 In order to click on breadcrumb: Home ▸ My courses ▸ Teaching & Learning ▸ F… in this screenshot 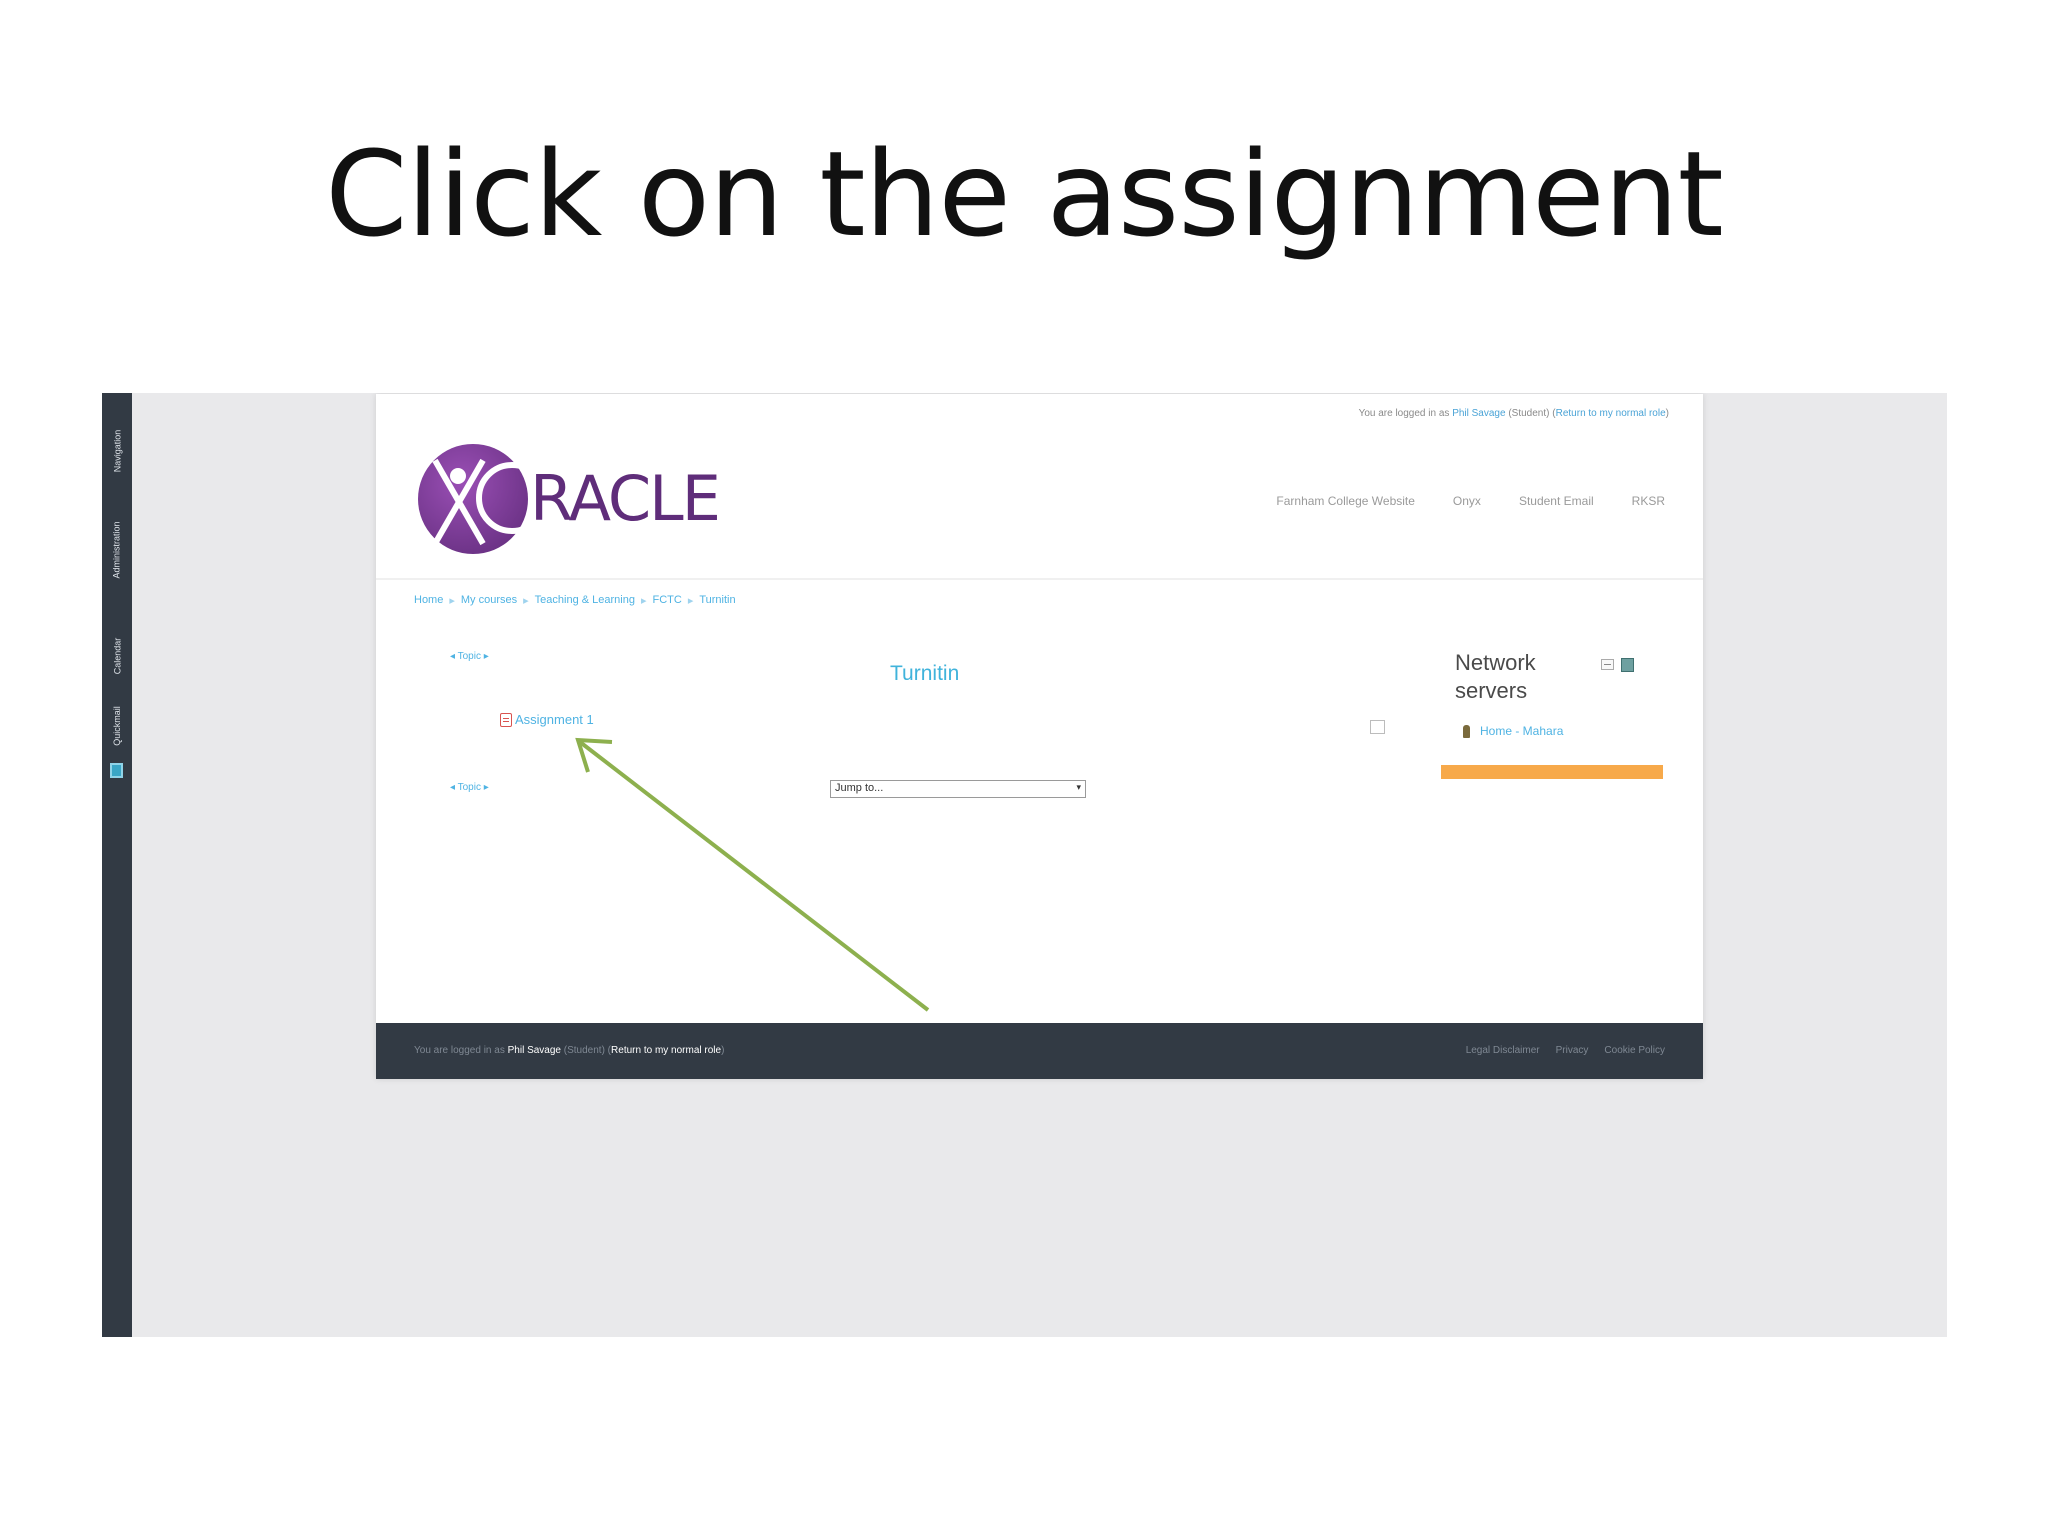, I will do `click(575, 600)`.